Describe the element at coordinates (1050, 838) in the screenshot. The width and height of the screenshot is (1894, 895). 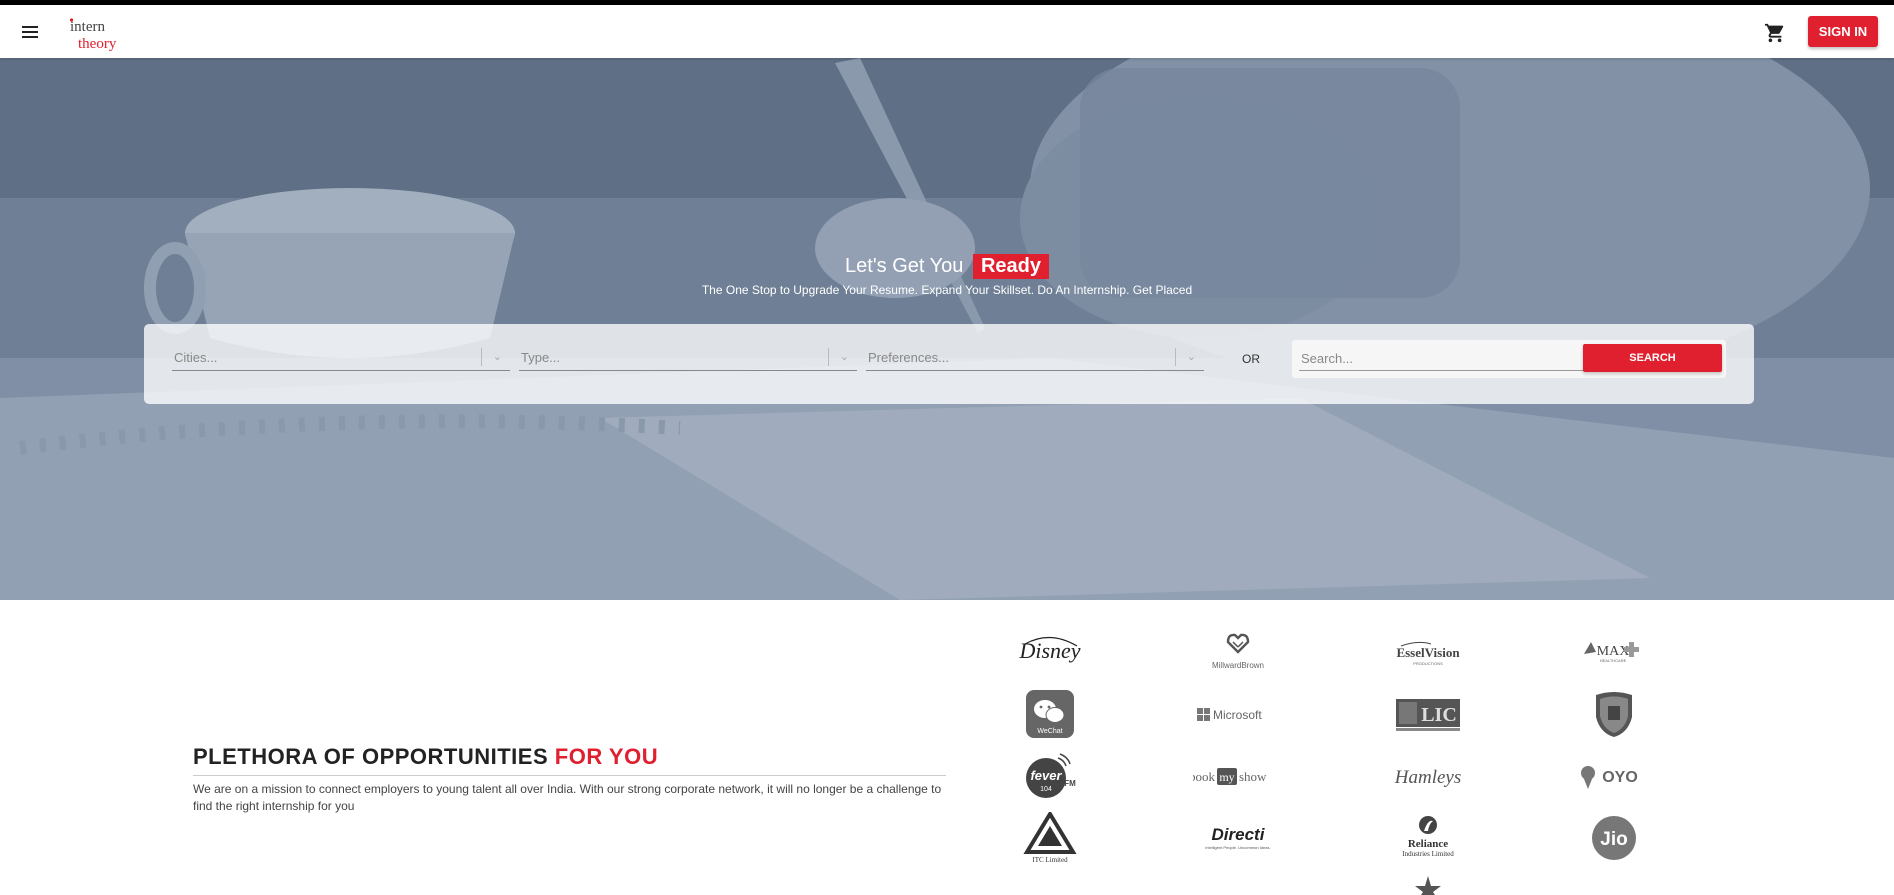
I see `itc-logo: ITC Limited` at that location.